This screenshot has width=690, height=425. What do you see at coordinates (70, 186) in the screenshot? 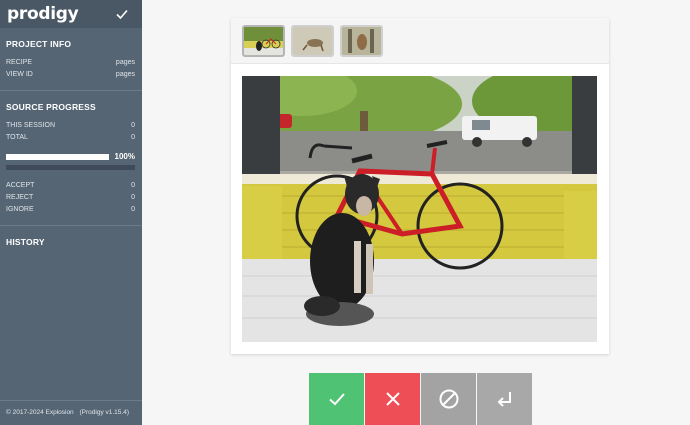
I see `accept-row: ACCEPT 0` at bounding box center [70, 186].